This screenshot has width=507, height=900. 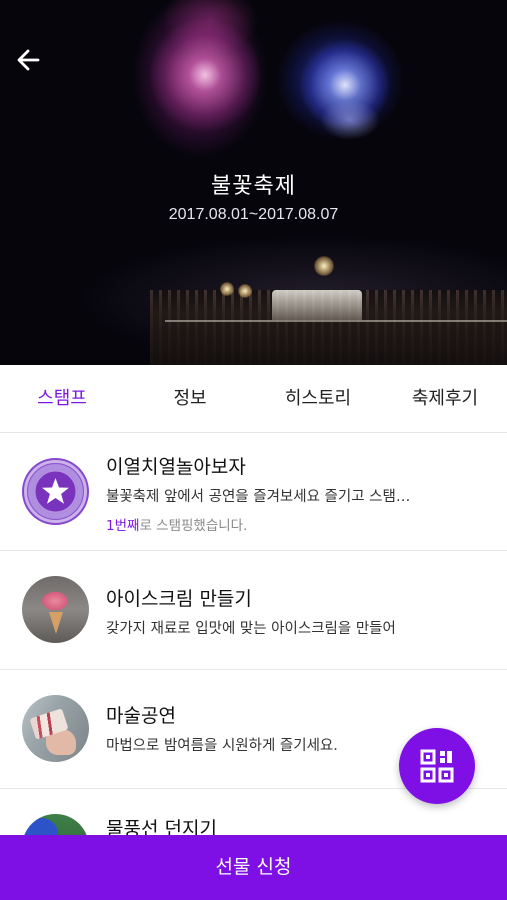 What do you see at coordinates (179, 599) in the screenshot?
I see `item-title: 아이스크림 만들기` at bounding box center [179, 599].